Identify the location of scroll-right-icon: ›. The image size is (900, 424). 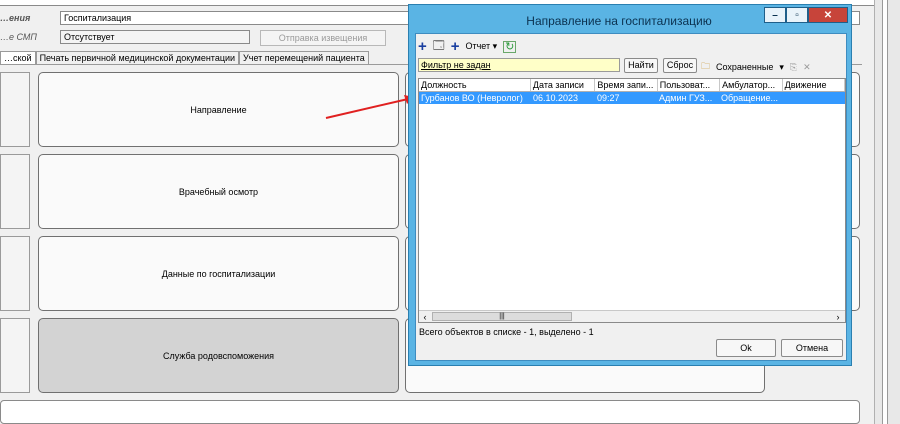
(838, 317).